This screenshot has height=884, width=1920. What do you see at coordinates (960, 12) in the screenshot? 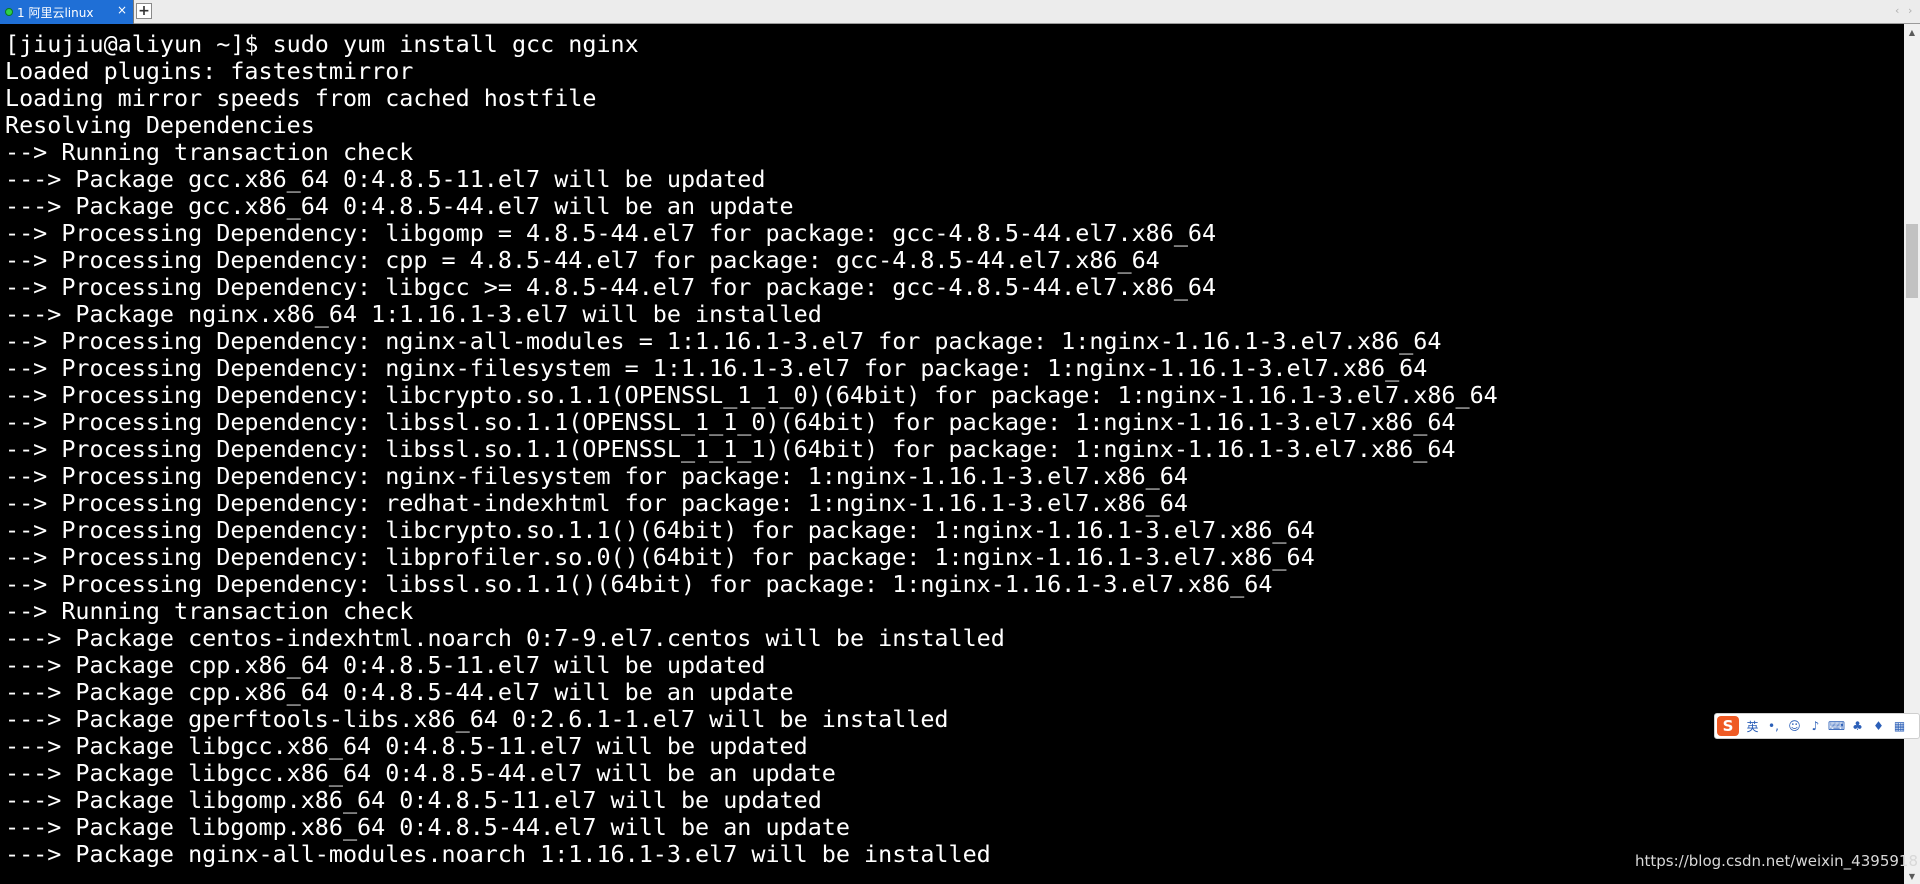
I see `tab-bar: 1 阿里云linux × + ‹ ›` at bounding box center [960, 12].